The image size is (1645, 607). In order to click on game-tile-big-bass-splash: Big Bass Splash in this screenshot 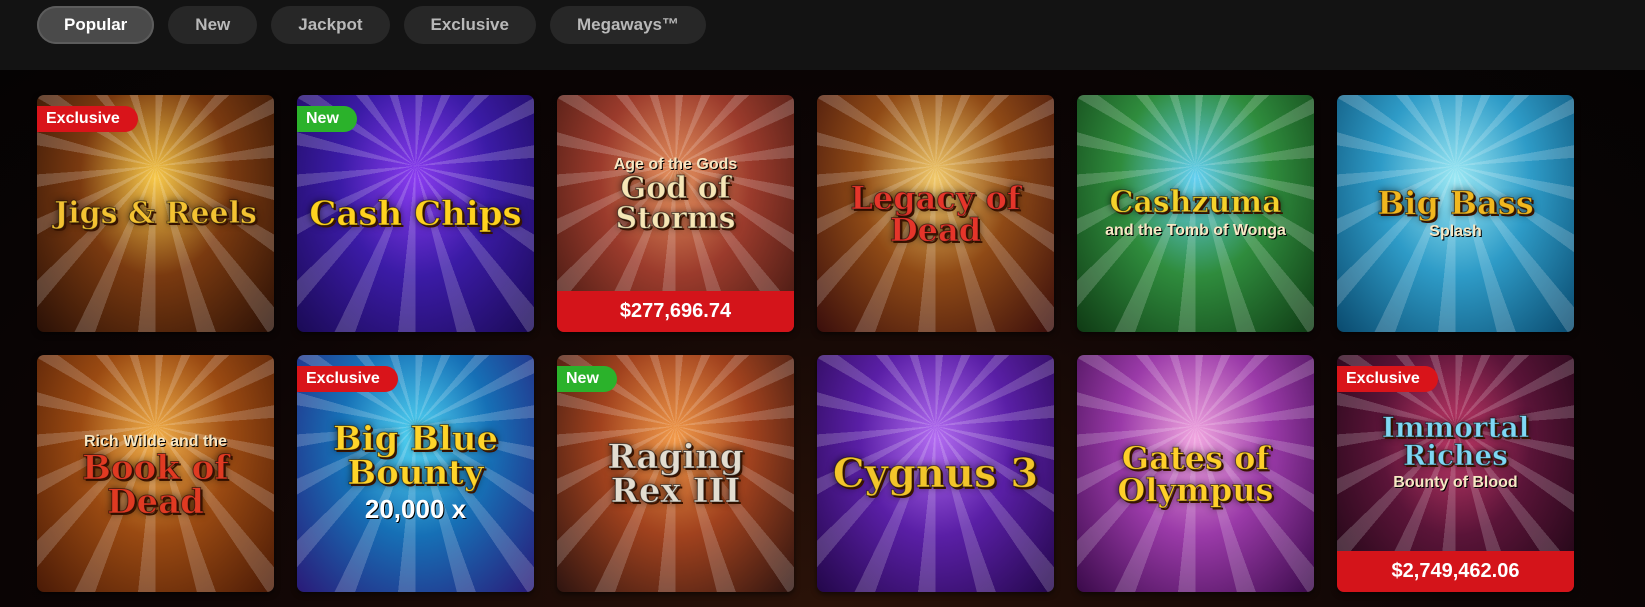, I will do `click(1455, 213)`.